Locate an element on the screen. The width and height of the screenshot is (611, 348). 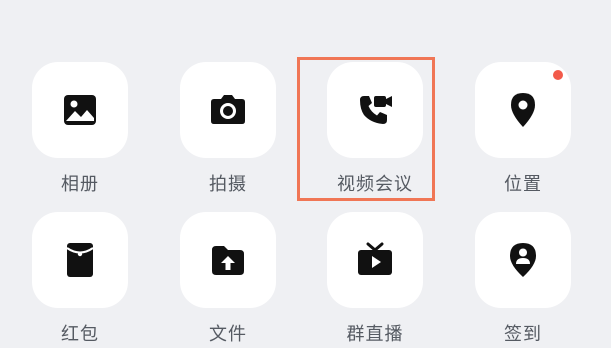
grid-item-red-packet: 红包 is located at coordinates (82, 280).